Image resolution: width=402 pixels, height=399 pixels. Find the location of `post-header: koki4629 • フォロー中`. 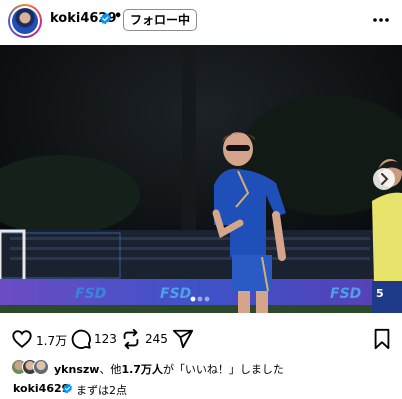

post-header: koki4629 • フォロー中 is located at coordinates (201, 21).